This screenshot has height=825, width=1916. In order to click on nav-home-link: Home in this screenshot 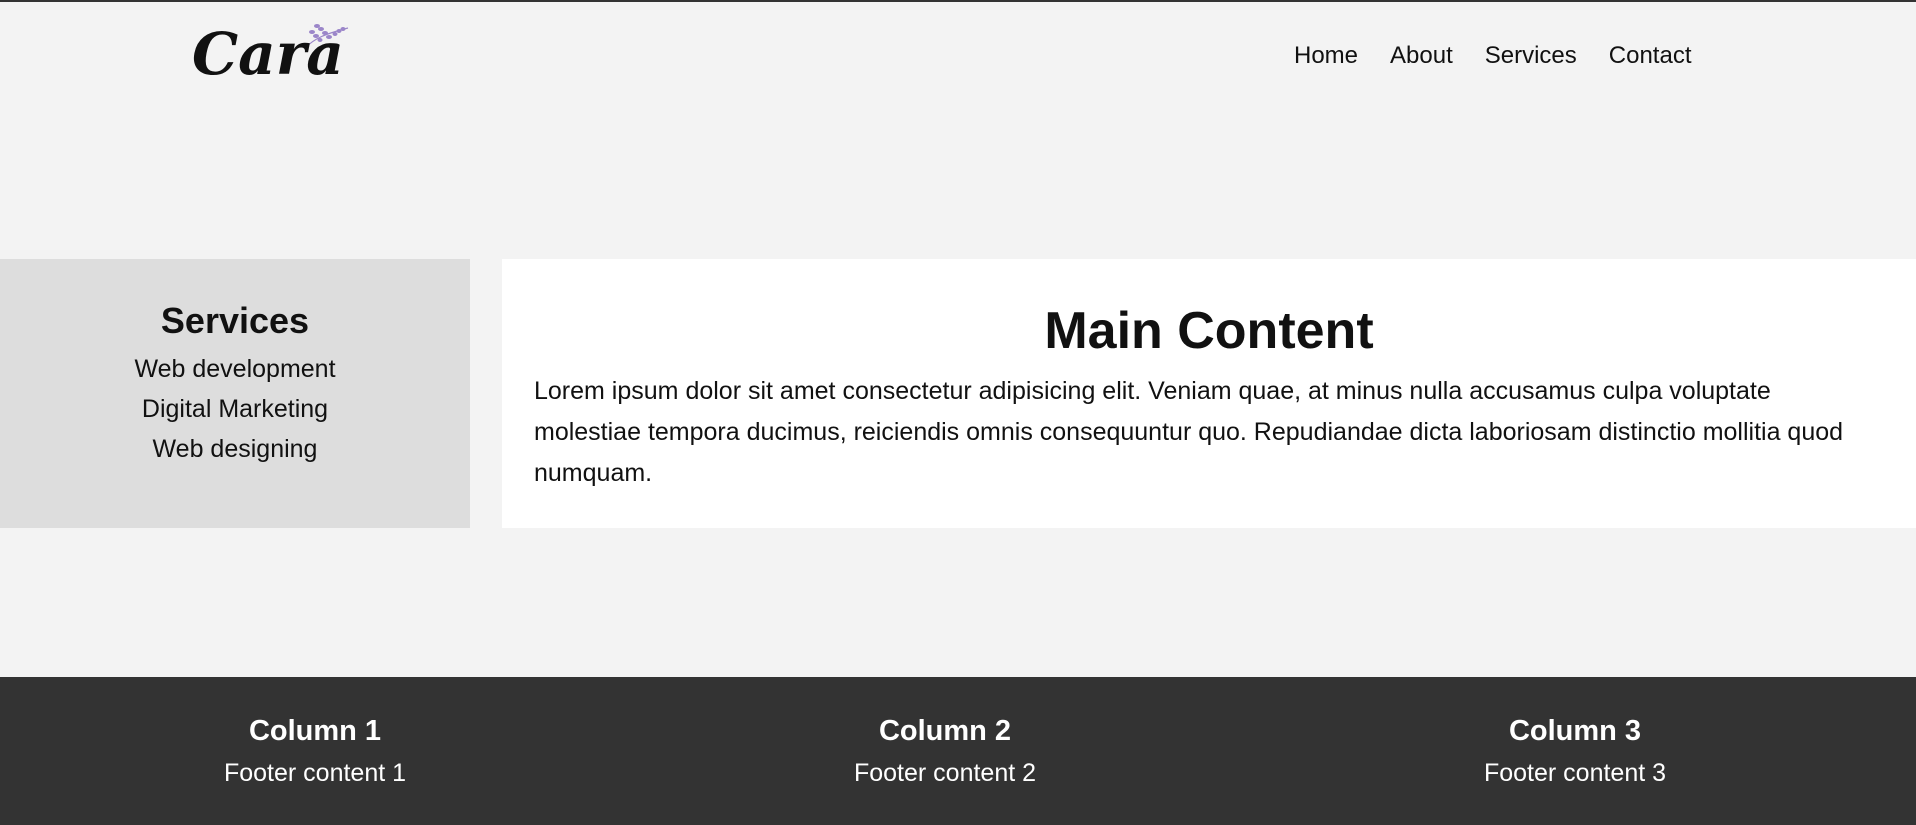, I will do `click(1326, 56)`.